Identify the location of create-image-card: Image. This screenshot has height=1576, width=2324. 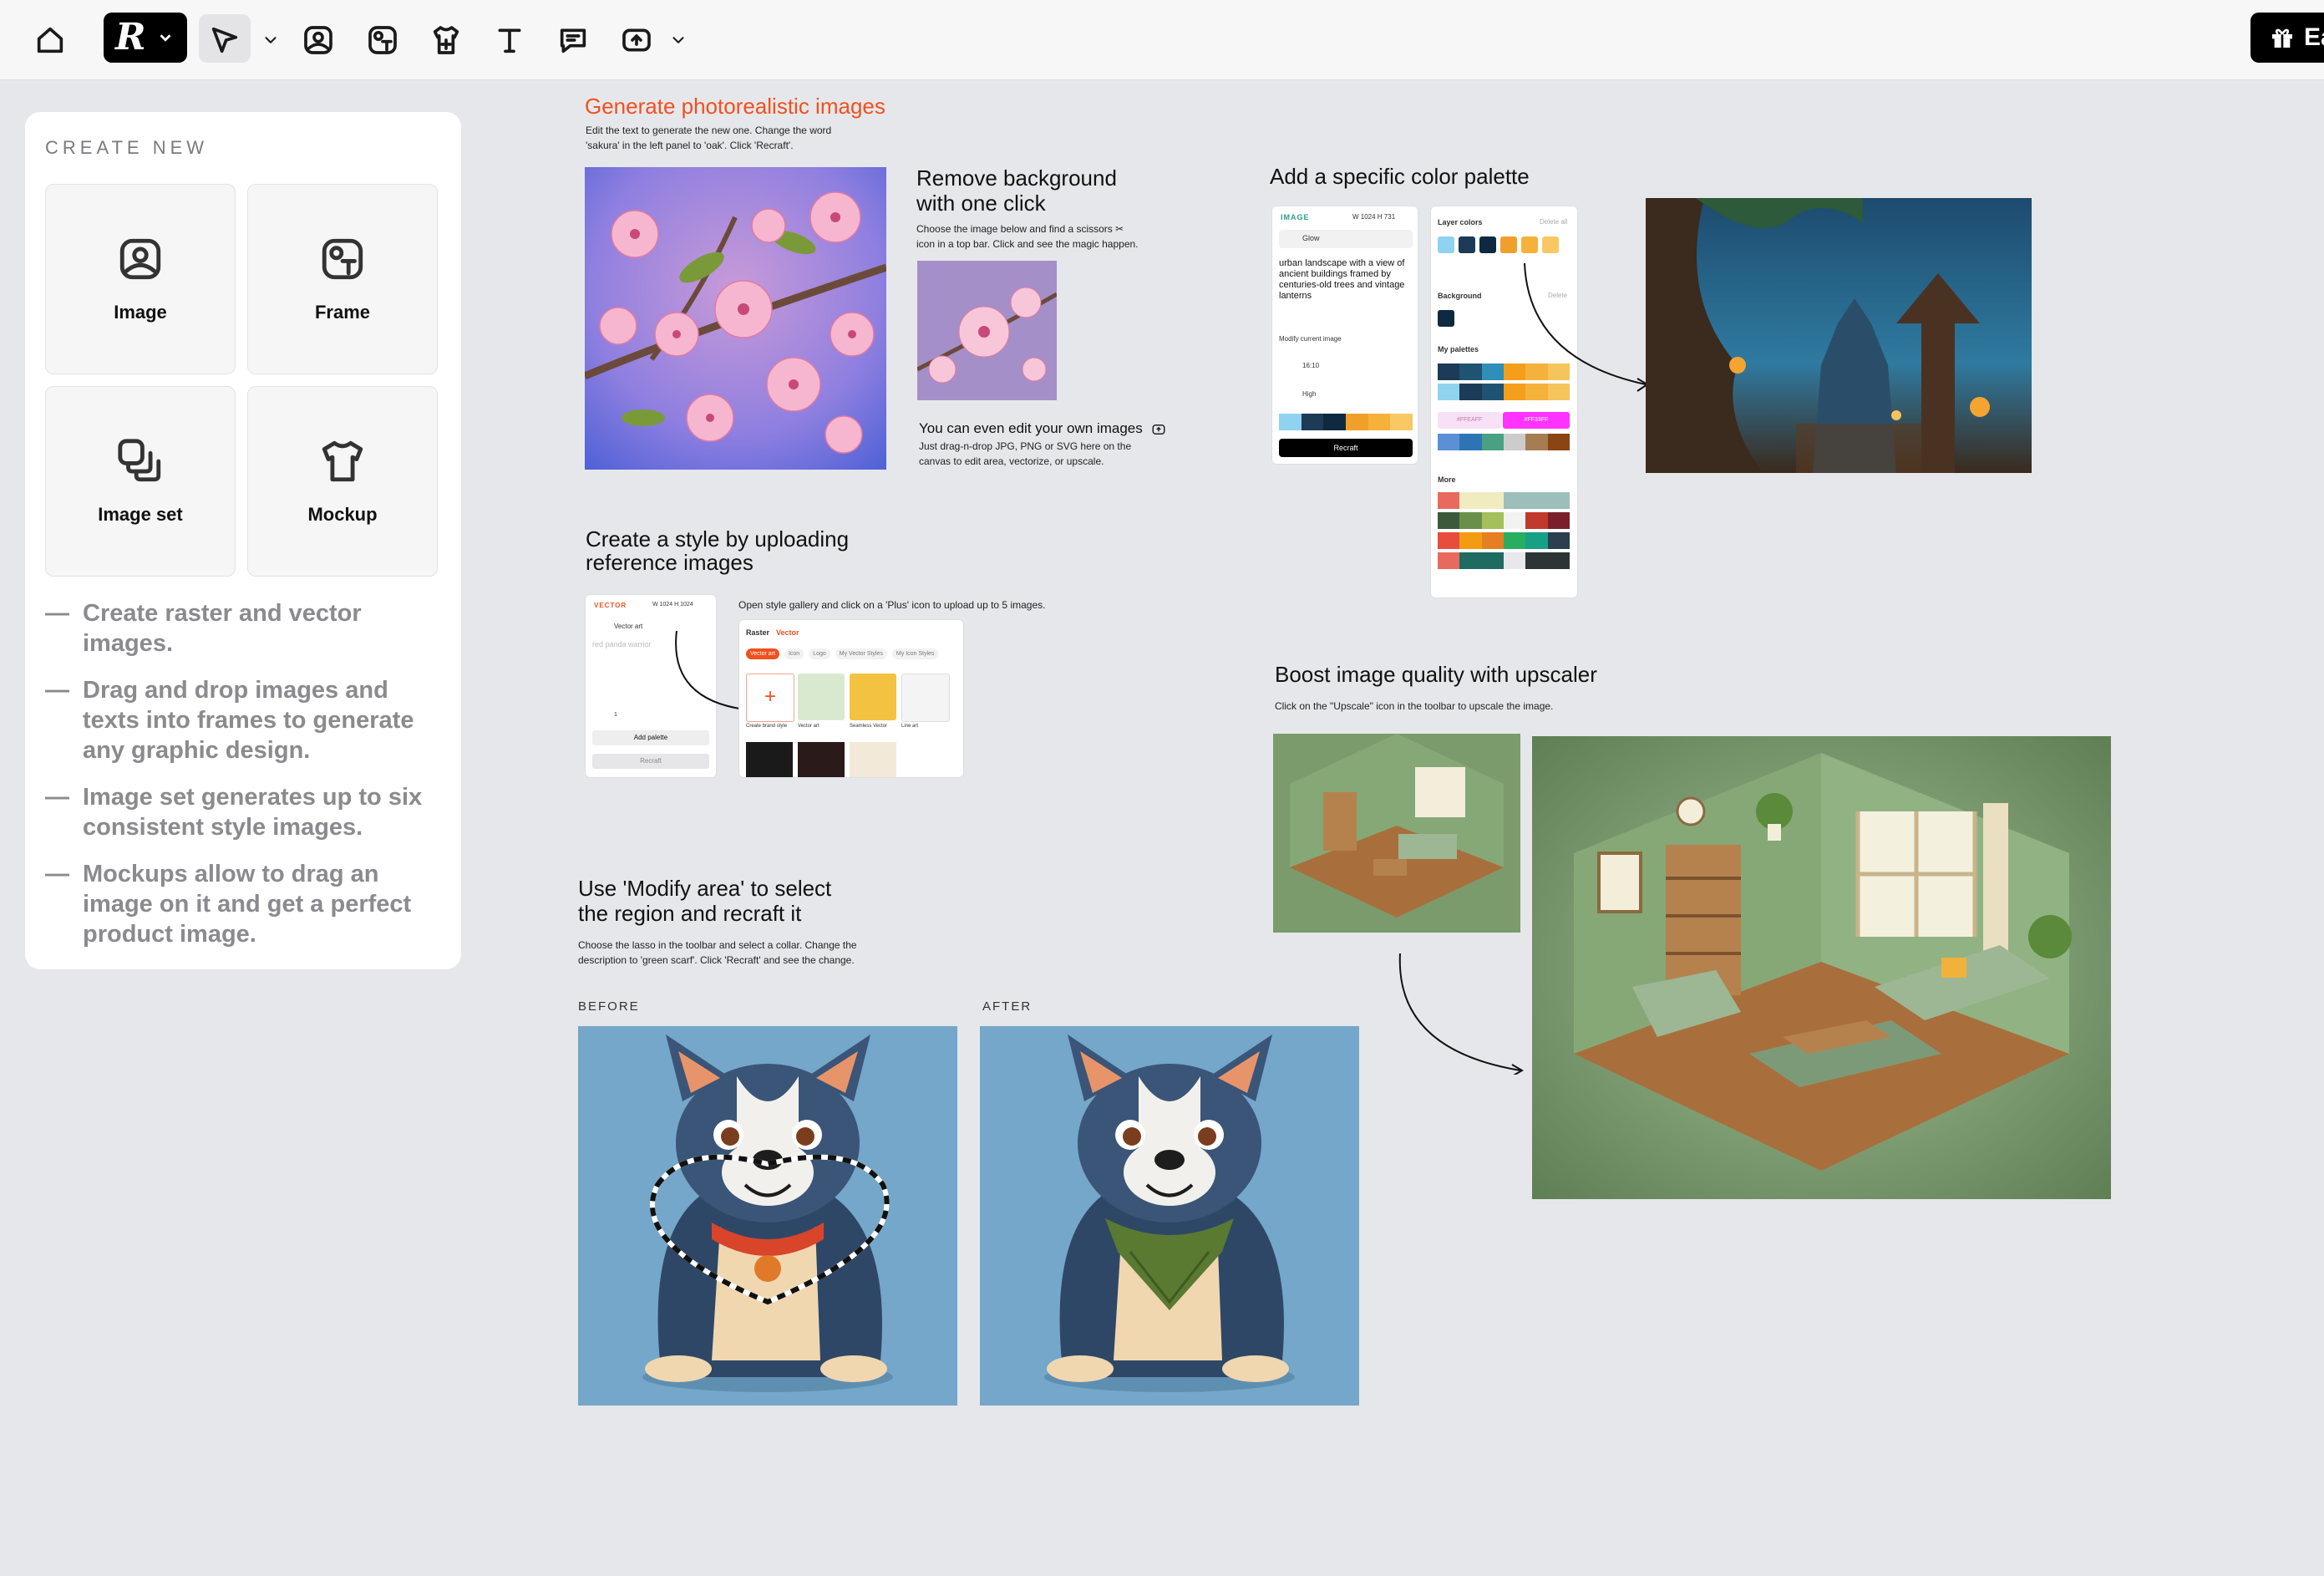
(140, 279).